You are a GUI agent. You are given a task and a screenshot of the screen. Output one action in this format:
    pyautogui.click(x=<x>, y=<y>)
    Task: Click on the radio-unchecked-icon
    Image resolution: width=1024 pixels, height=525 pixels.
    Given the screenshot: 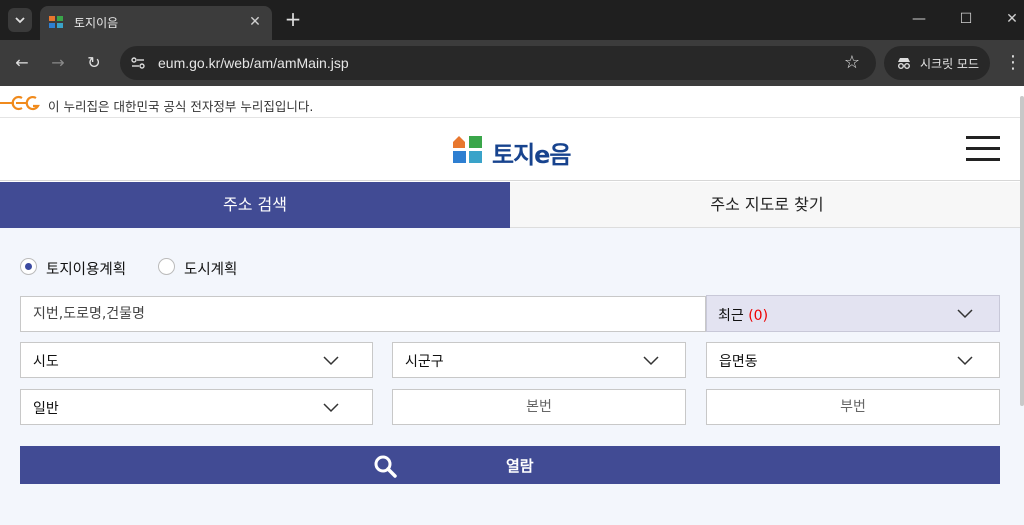 What is the action you would take?
    pyautogui.click(x=166, y=266)
    